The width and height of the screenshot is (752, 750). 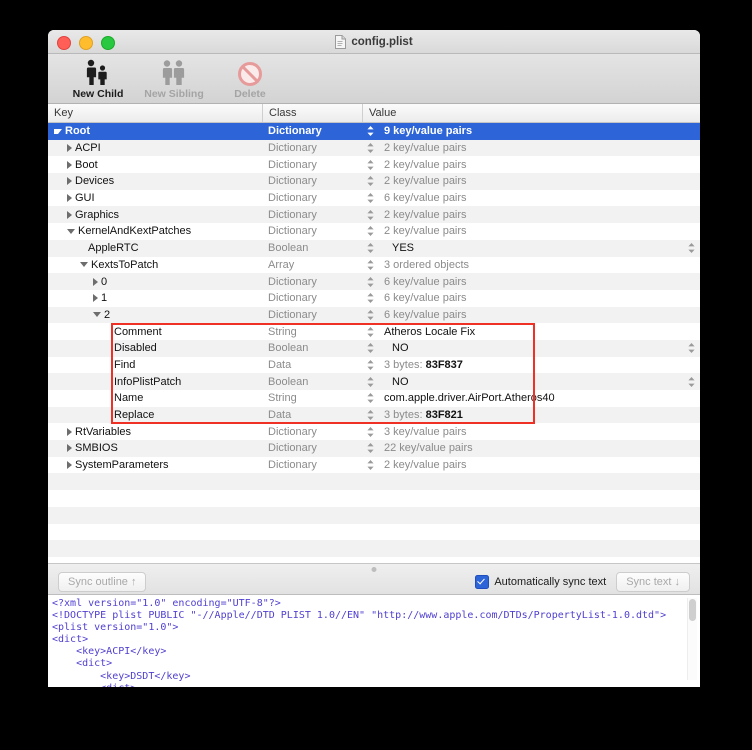 What do you see at coordinates (155, 432) in the screenshot?
I see `row-key-cell: RtVariables` at bounding box center [155, 432].